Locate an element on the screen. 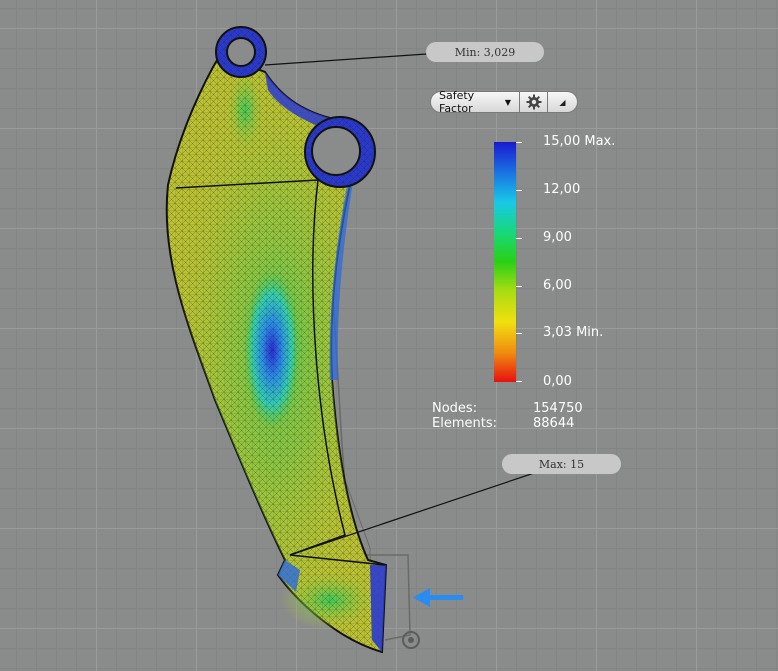 The image size is (778, 671). legend-label: 6,00 is located at coordinates (557, 285).